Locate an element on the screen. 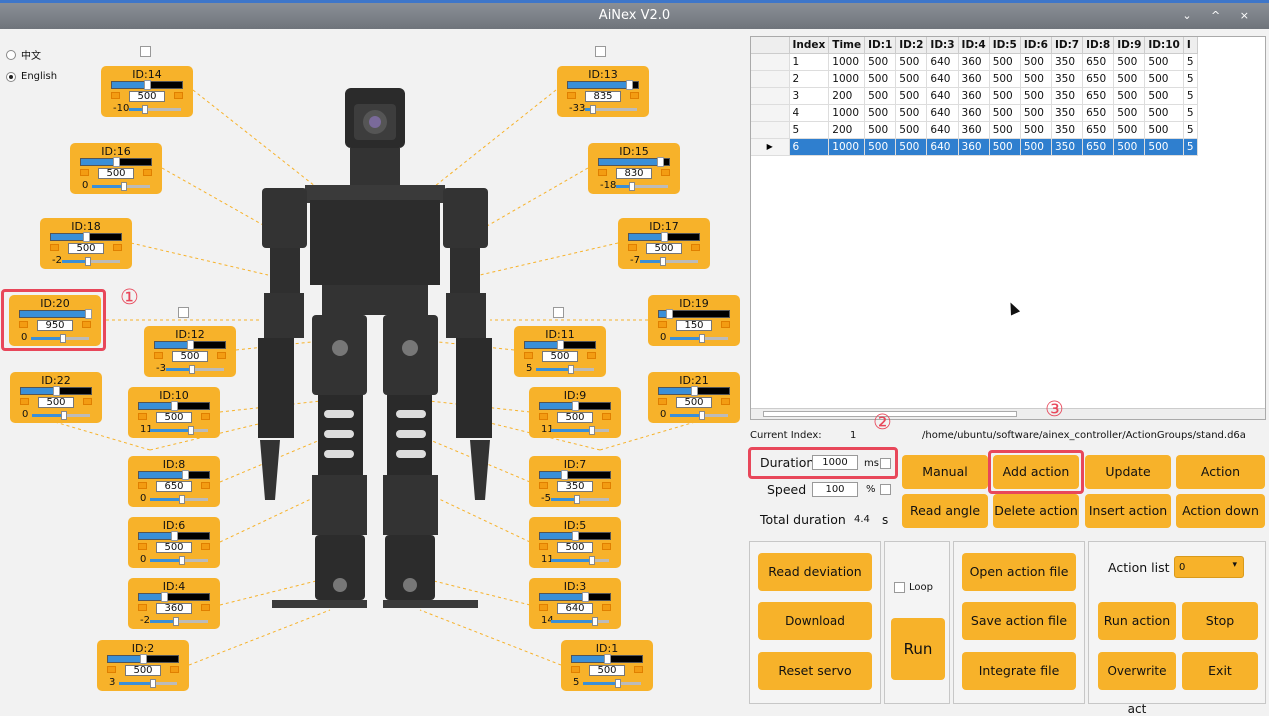 This screenshot has height=716, width=1269. servo-value: 830 is located at coordinates (634, 173).